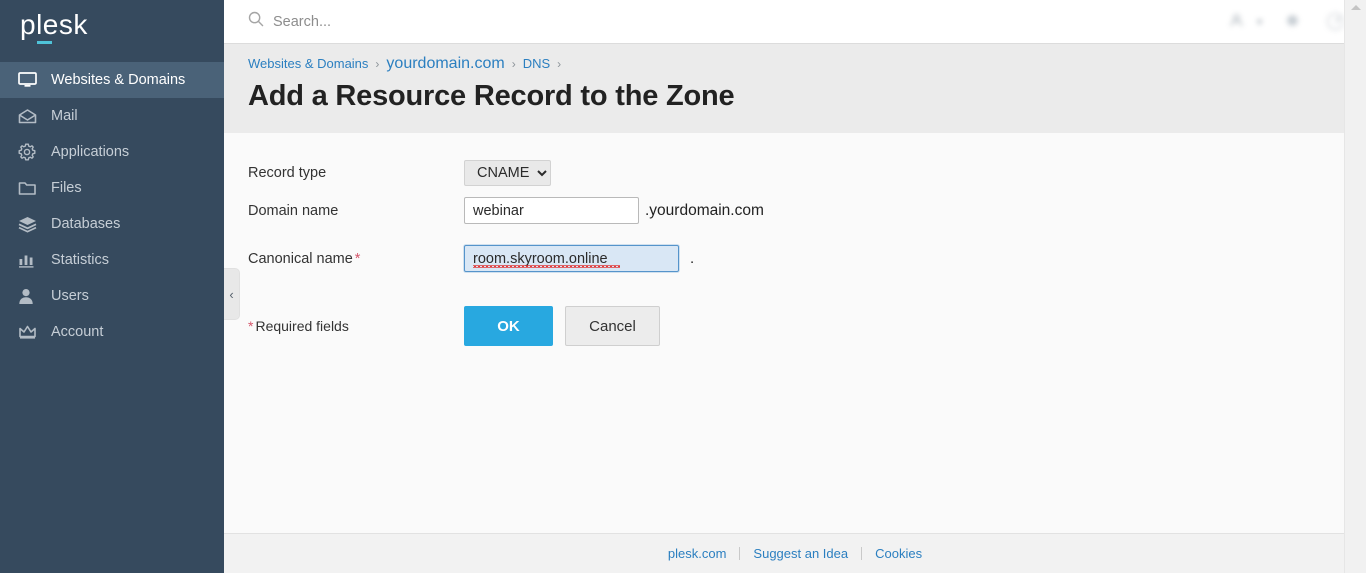 This screenshot has width=1366, height=573. What do you see at coordinates (287, 173) in the screenshot?
I see `record-type-label: Record type` at bounding box center [287, 173].